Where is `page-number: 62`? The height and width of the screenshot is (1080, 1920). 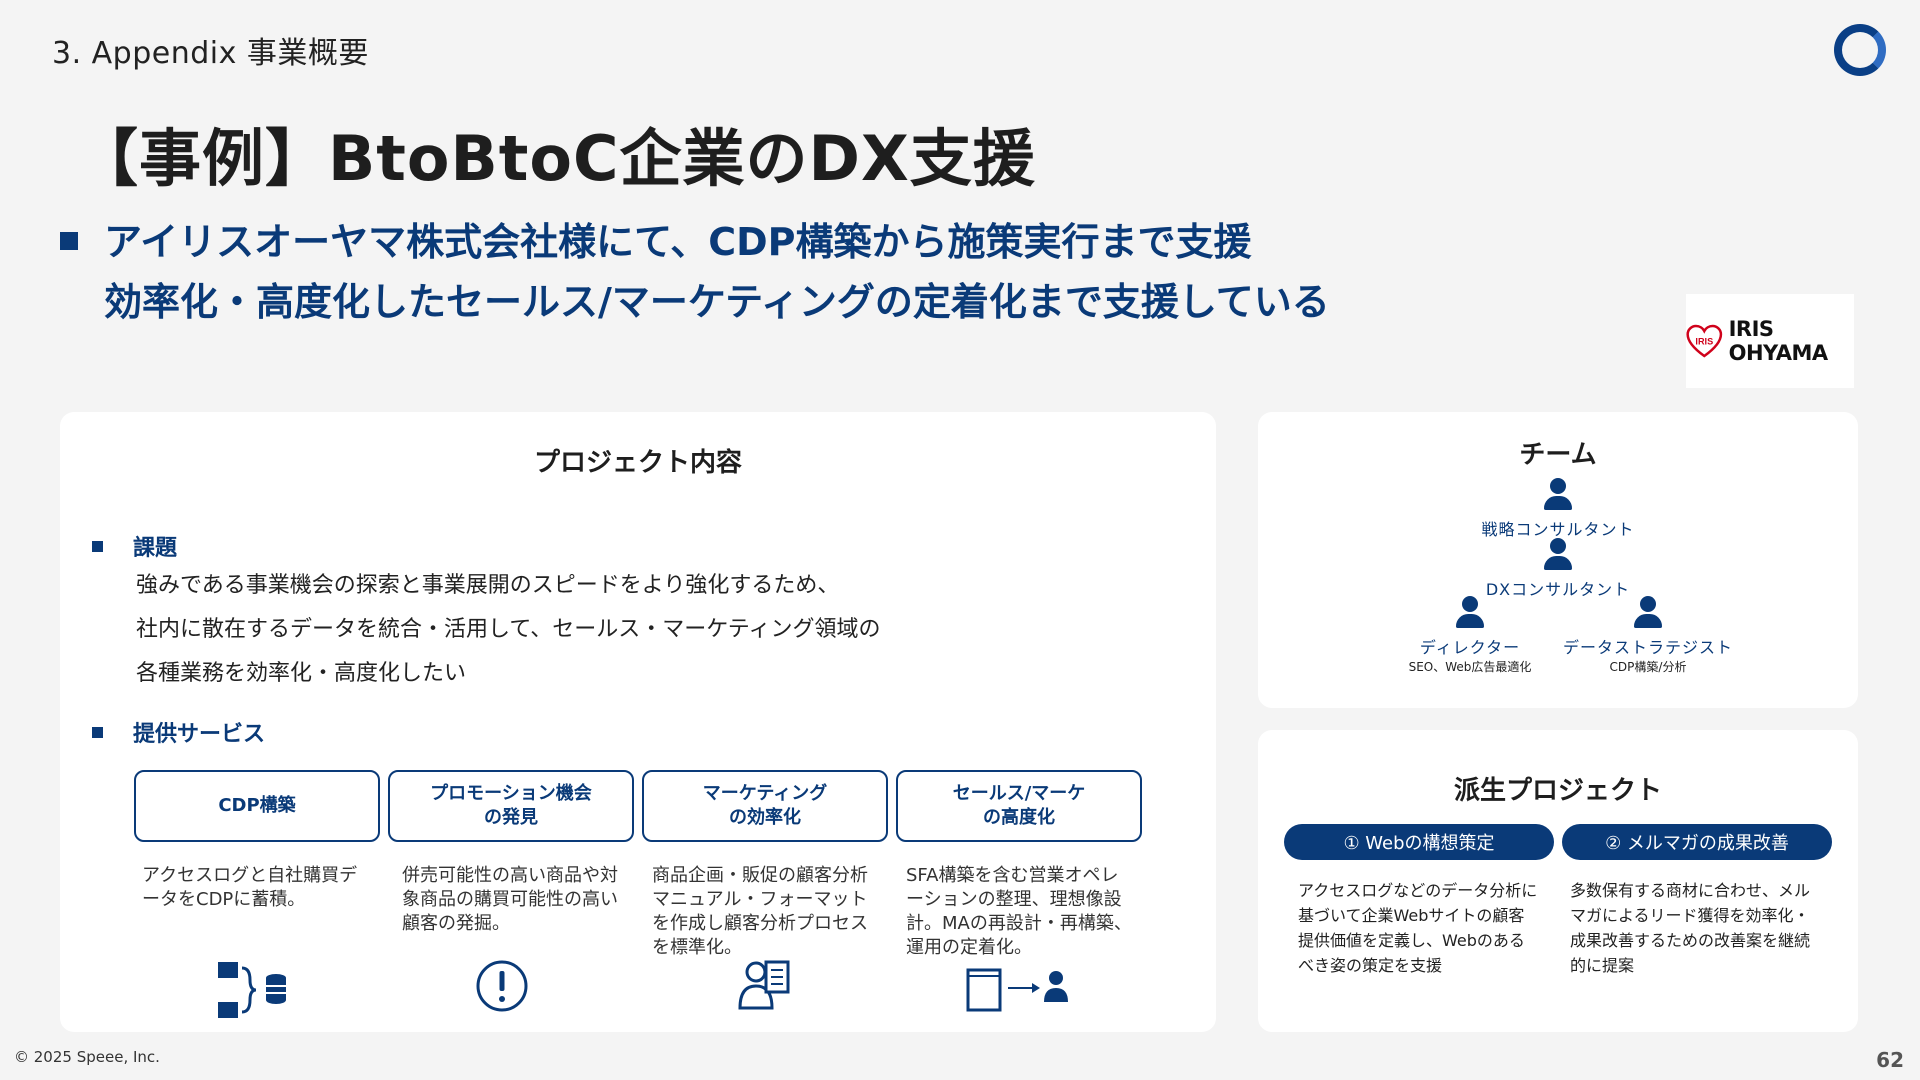
page-number: 62 is located at coordinates (1890, 1060).